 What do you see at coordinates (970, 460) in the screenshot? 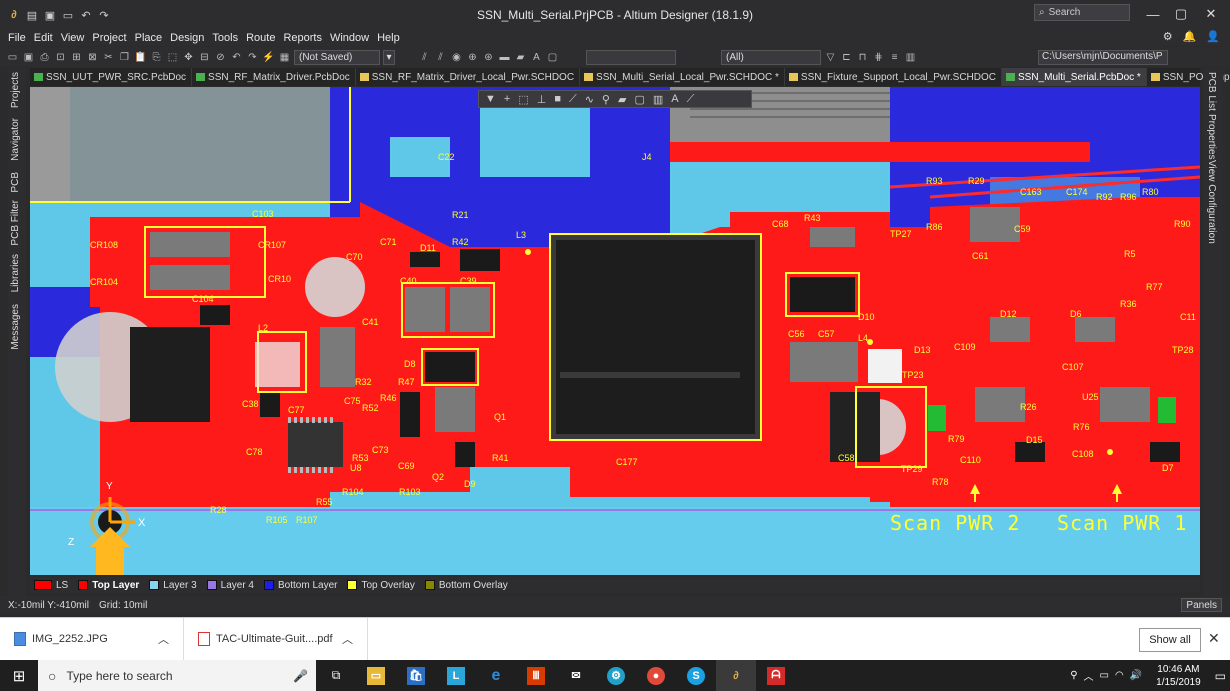
I see `designator-c110: C110` at bounding box center [970, 460].